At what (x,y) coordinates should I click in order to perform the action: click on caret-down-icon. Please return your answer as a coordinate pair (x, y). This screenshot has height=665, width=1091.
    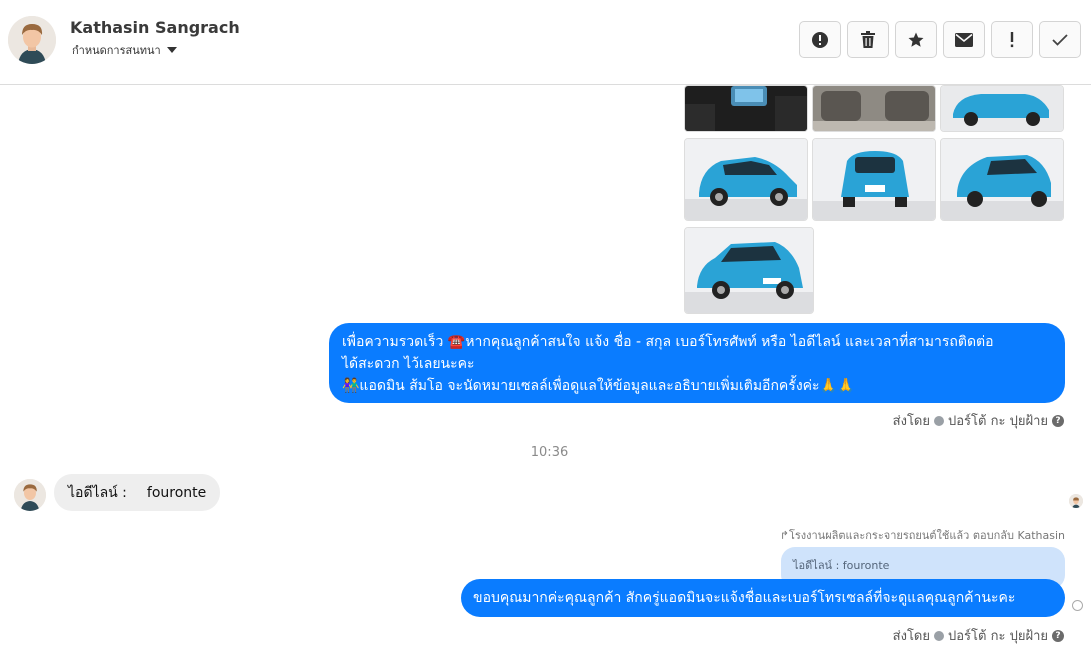
    Looking at the image, I should click on (171, 50).